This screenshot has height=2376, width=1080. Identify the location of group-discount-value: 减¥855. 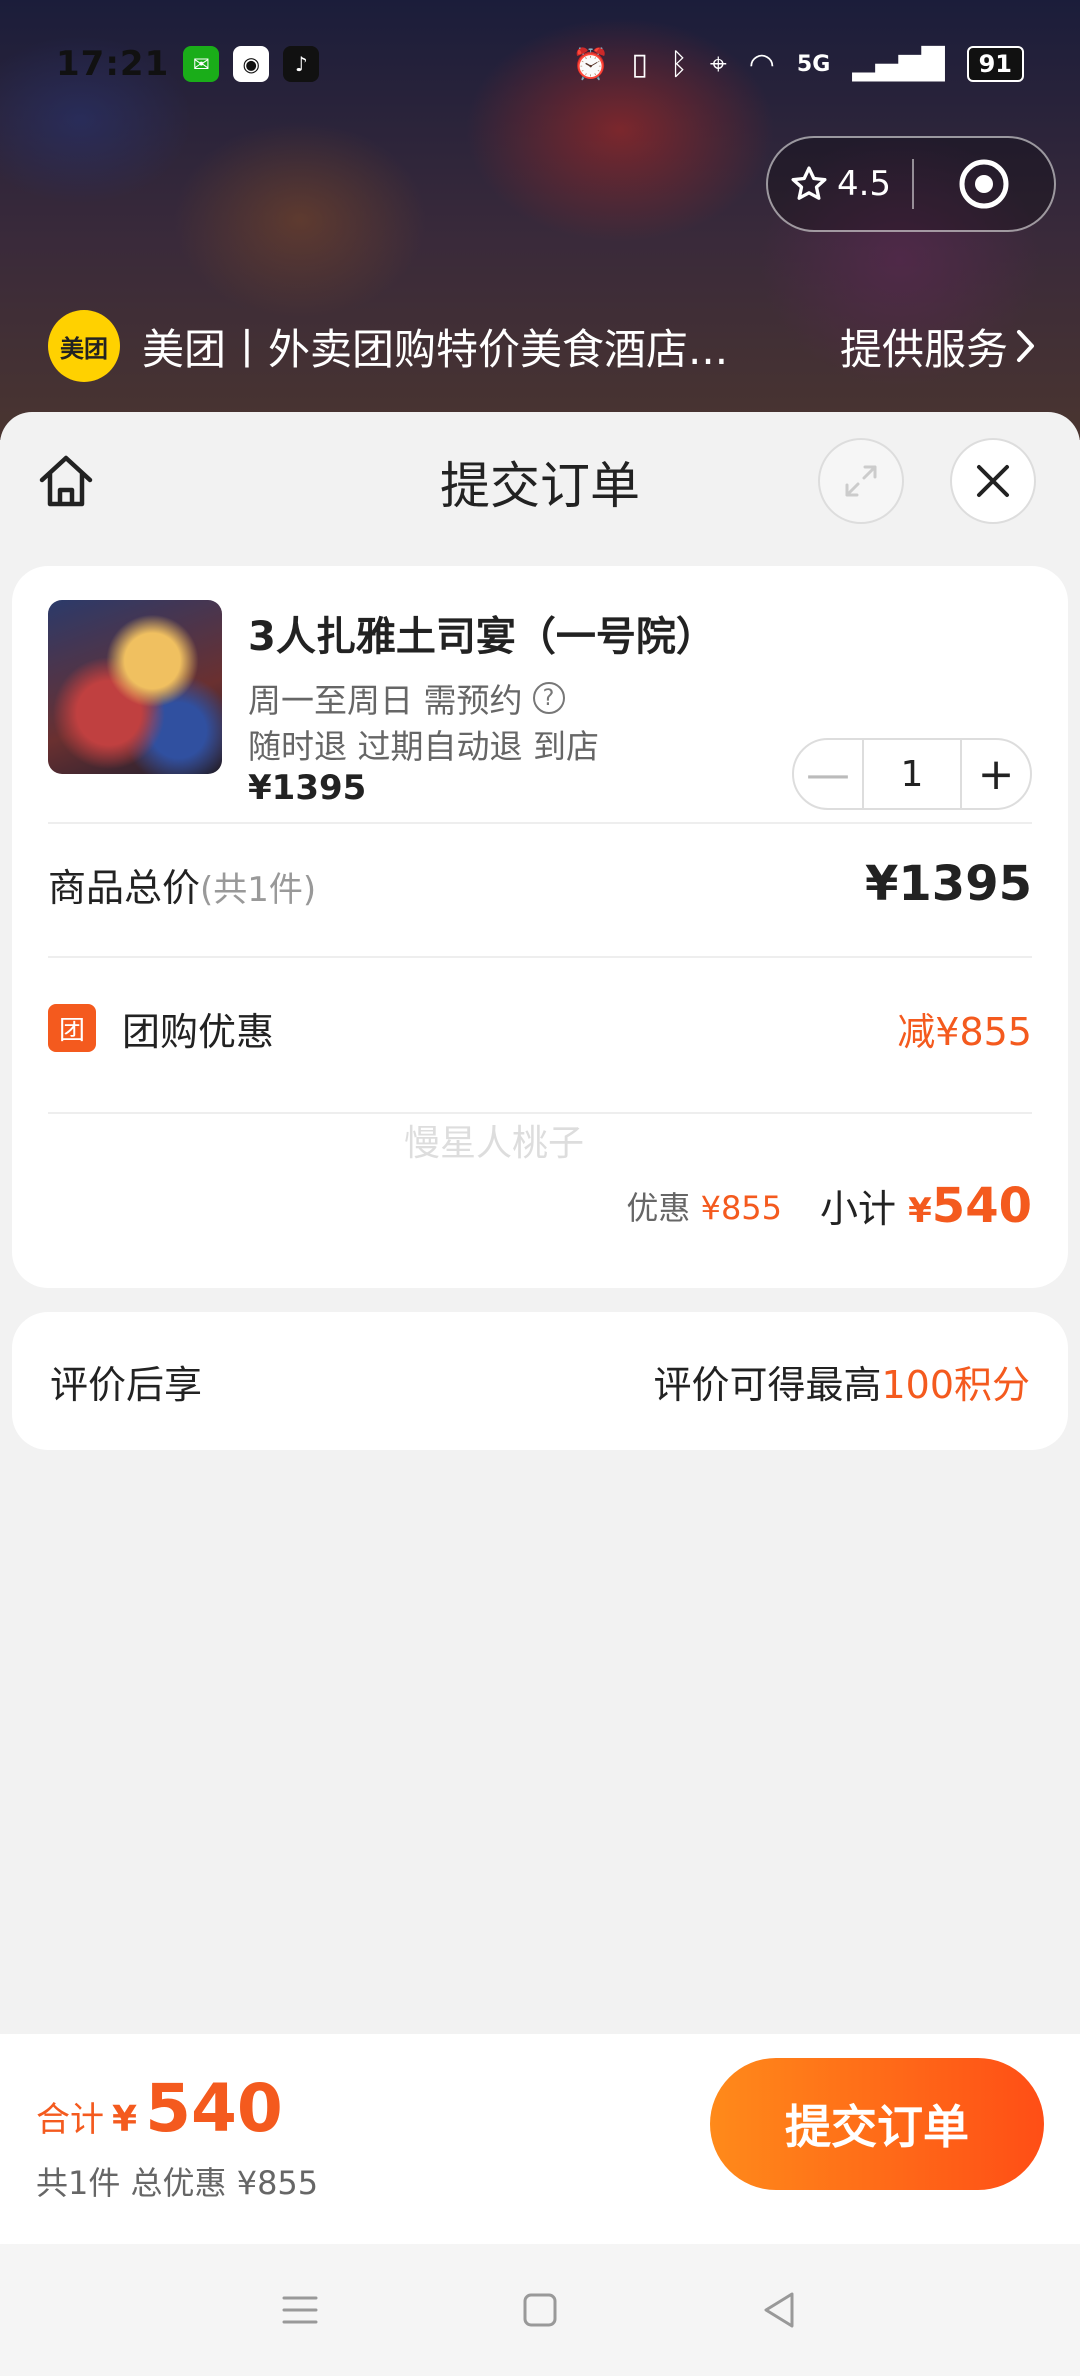
(964, 1031).